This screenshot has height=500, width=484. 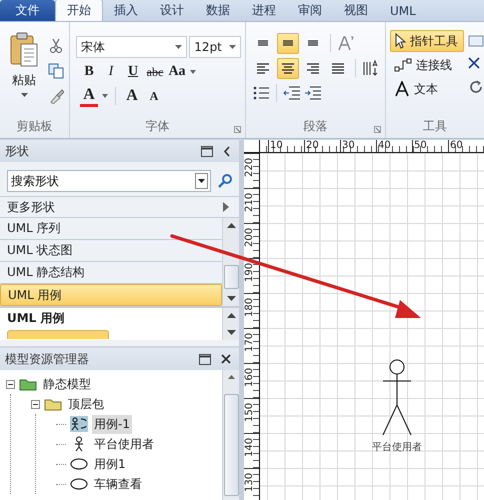 What do you see at coordinates (261, 93) in the screenshot?
I see `bullet-list-icon` at bounding box center [261, 93].